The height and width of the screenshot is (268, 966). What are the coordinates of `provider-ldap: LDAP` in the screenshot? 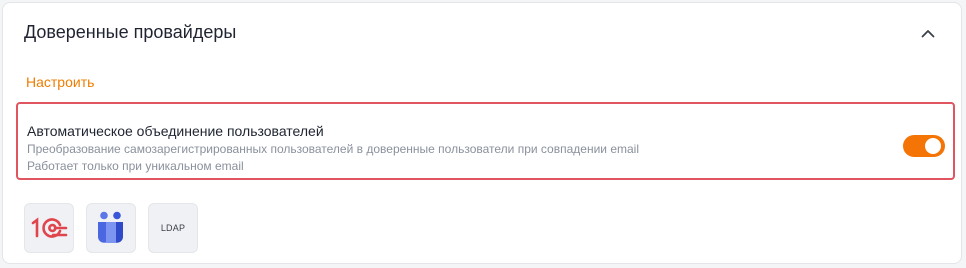 It's located at (173, 228).